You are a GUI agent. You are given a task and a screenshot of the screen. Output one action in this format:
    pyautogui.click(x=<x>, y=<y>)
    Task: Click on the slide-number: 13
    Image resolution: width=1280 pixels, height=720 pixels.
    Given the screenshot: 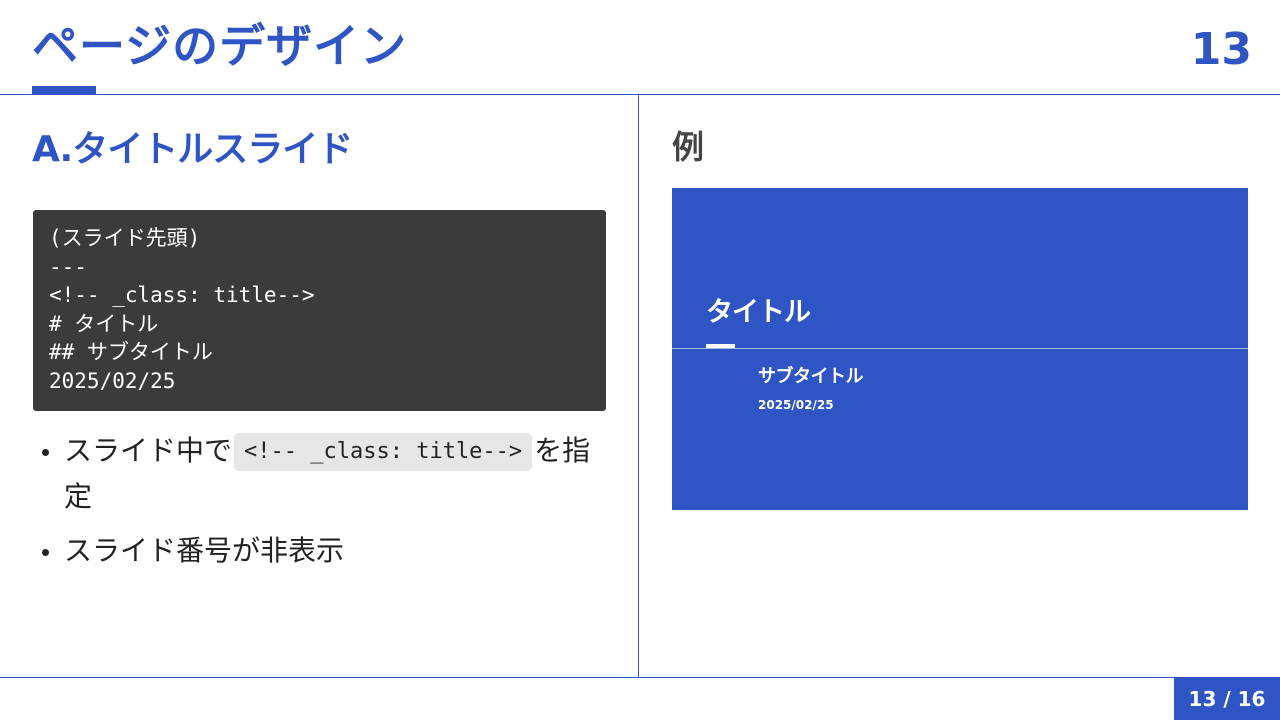 What is the action you would take?
    pyautogui.click(x=1221, y=49)
    